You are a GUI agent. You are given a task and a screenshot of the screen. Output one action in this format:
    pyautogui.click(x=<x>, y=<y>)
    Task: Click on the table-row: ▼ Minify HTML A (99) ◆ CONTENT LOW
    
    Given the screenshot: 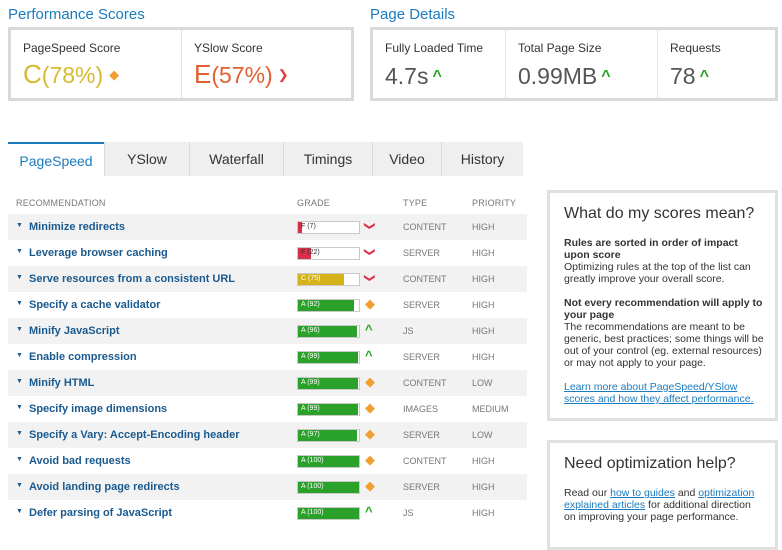 What is the action you would take?
    pyautogui.click(x=267, y=383)
    